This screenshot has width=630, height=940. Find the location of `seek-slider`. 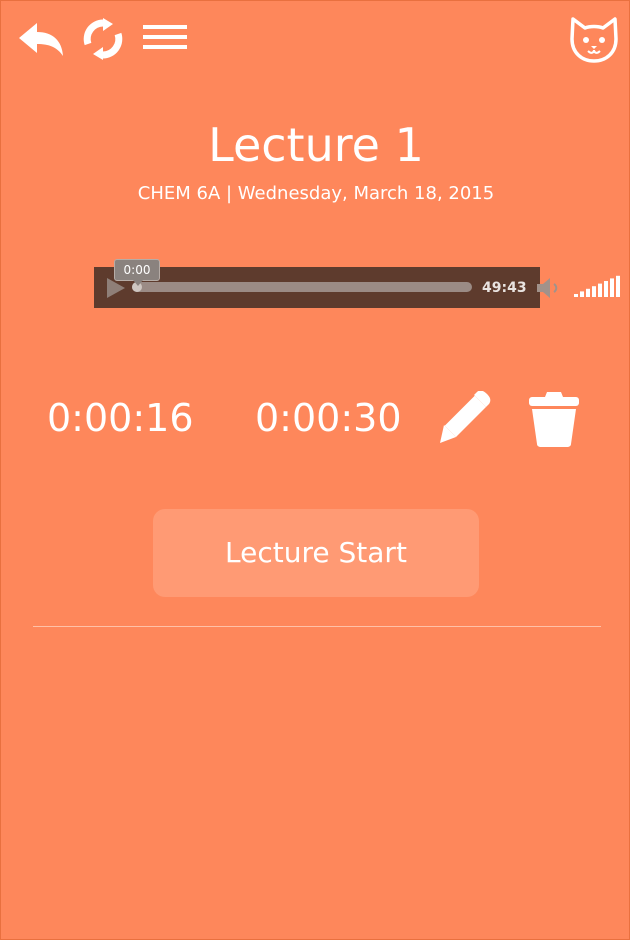

seek-slider is located at coordinates (302, 287).